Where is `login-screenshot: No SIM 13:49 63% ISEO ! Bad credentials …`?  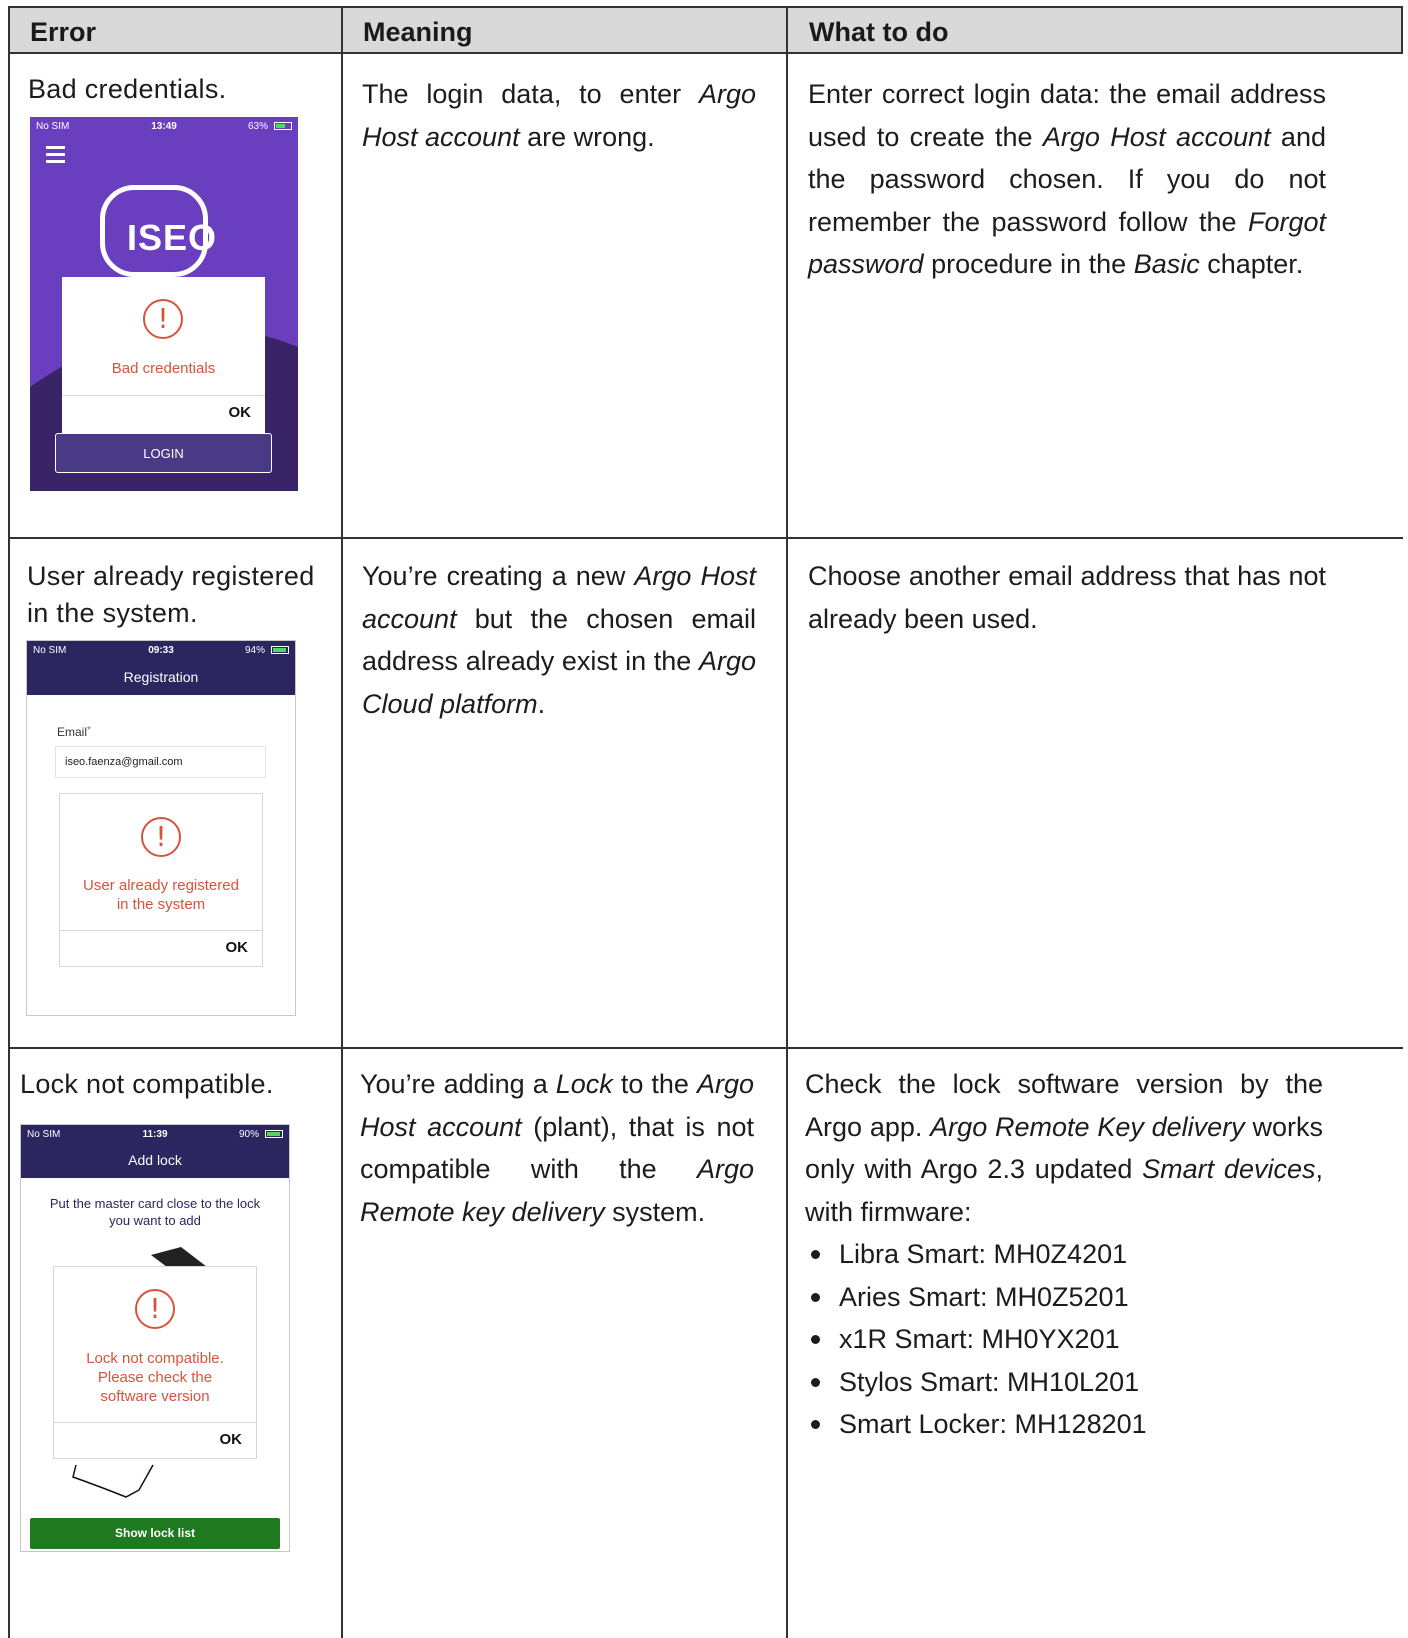
login-screenshot: No SIM 13:49 63% ISEO ! Bad credentials … is located at coordinates (164, 304).